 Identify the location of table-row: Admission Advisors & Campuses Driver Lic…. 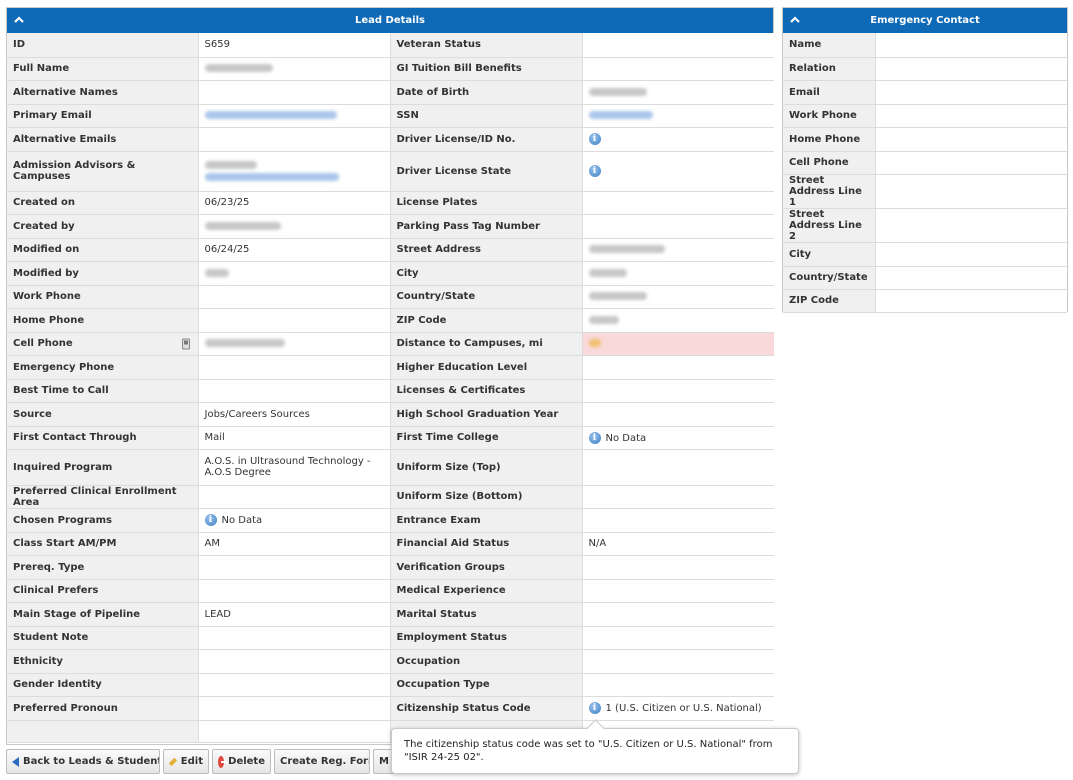
(390, 171).